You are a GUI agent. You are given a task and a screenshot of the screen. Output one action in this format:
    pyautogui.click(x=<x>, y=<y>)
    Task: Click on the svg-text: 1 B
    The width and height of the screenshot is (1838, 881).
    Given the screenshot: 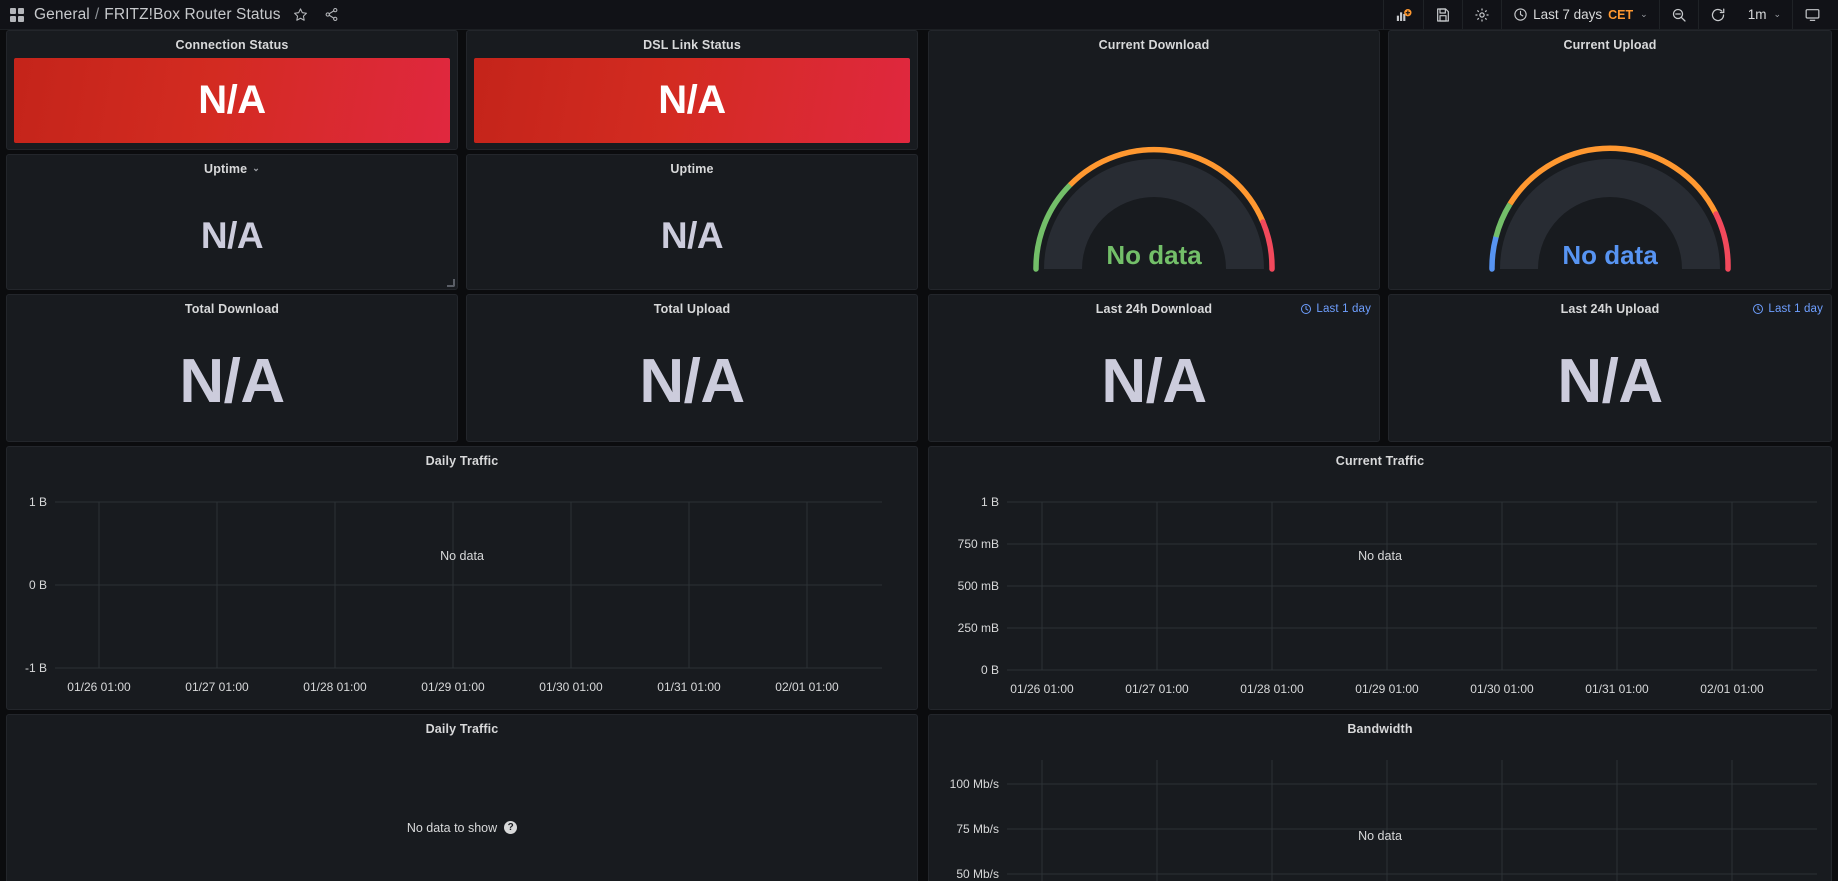 What is the action you would take?
    pyautogui.click(x=38, y=502)
    